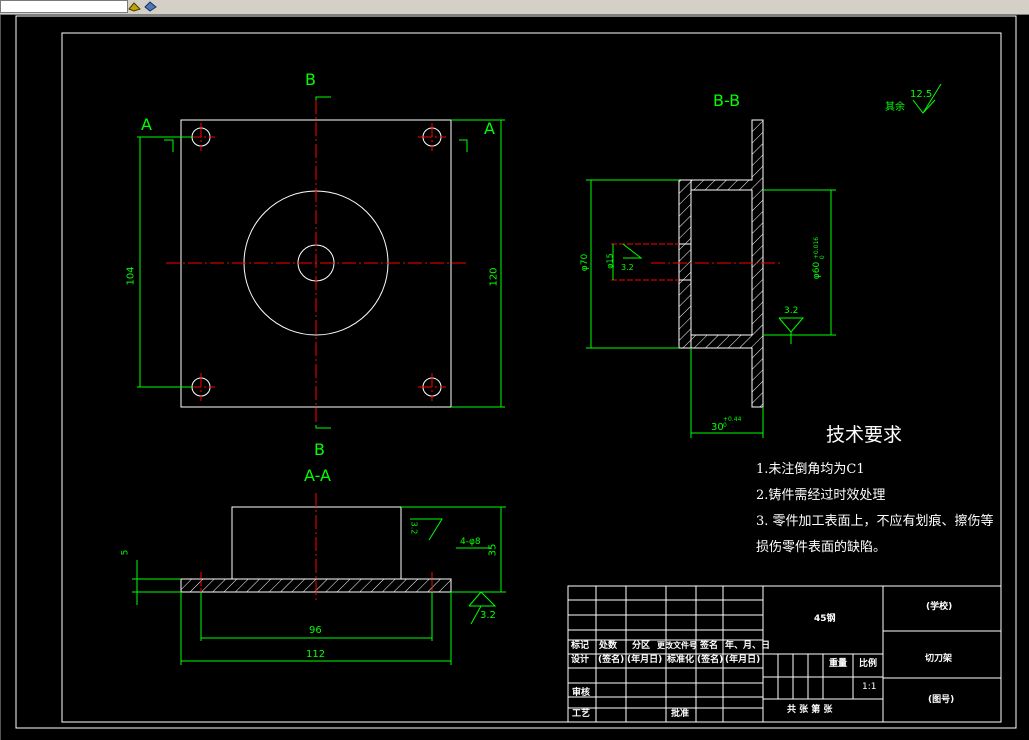 This screenshot has width=1029, height=740. I want to click on tb-scale-label: 比例, so click(868, 664).